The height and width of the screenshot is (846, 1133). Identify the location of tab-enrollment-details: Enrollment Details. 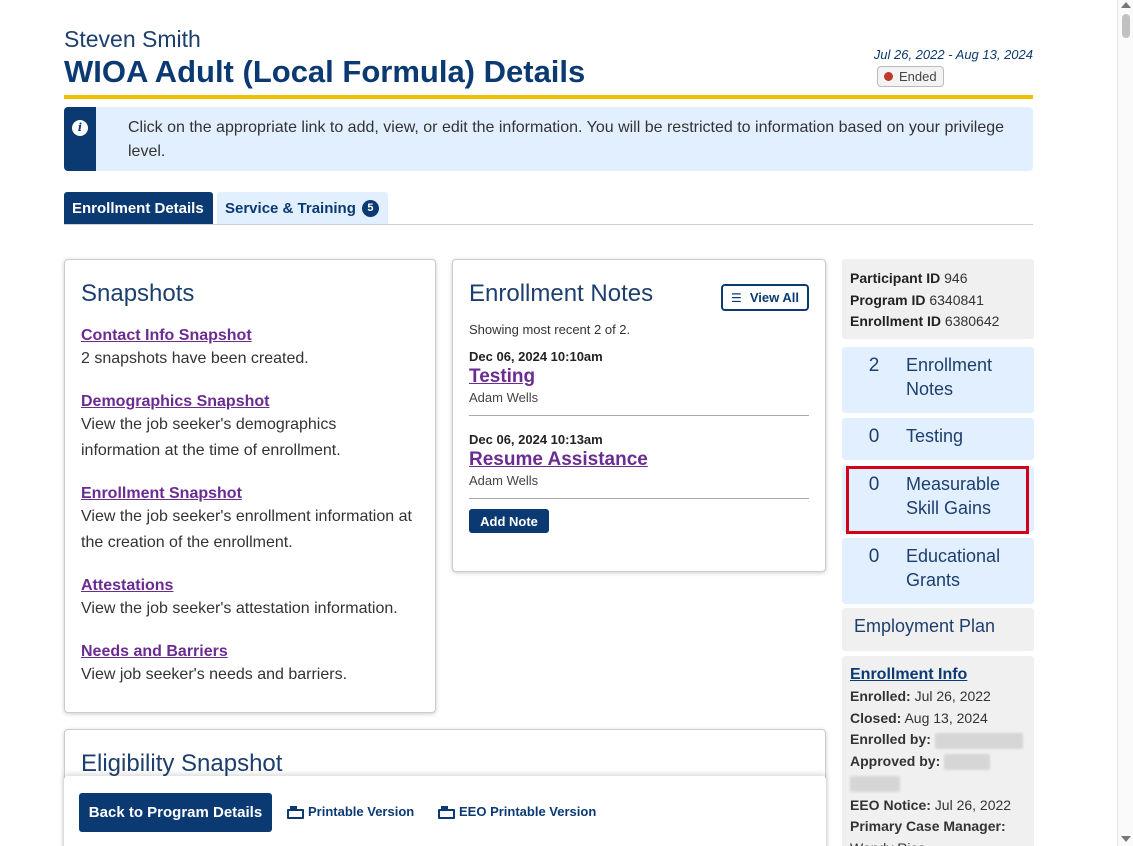
(138, 208).